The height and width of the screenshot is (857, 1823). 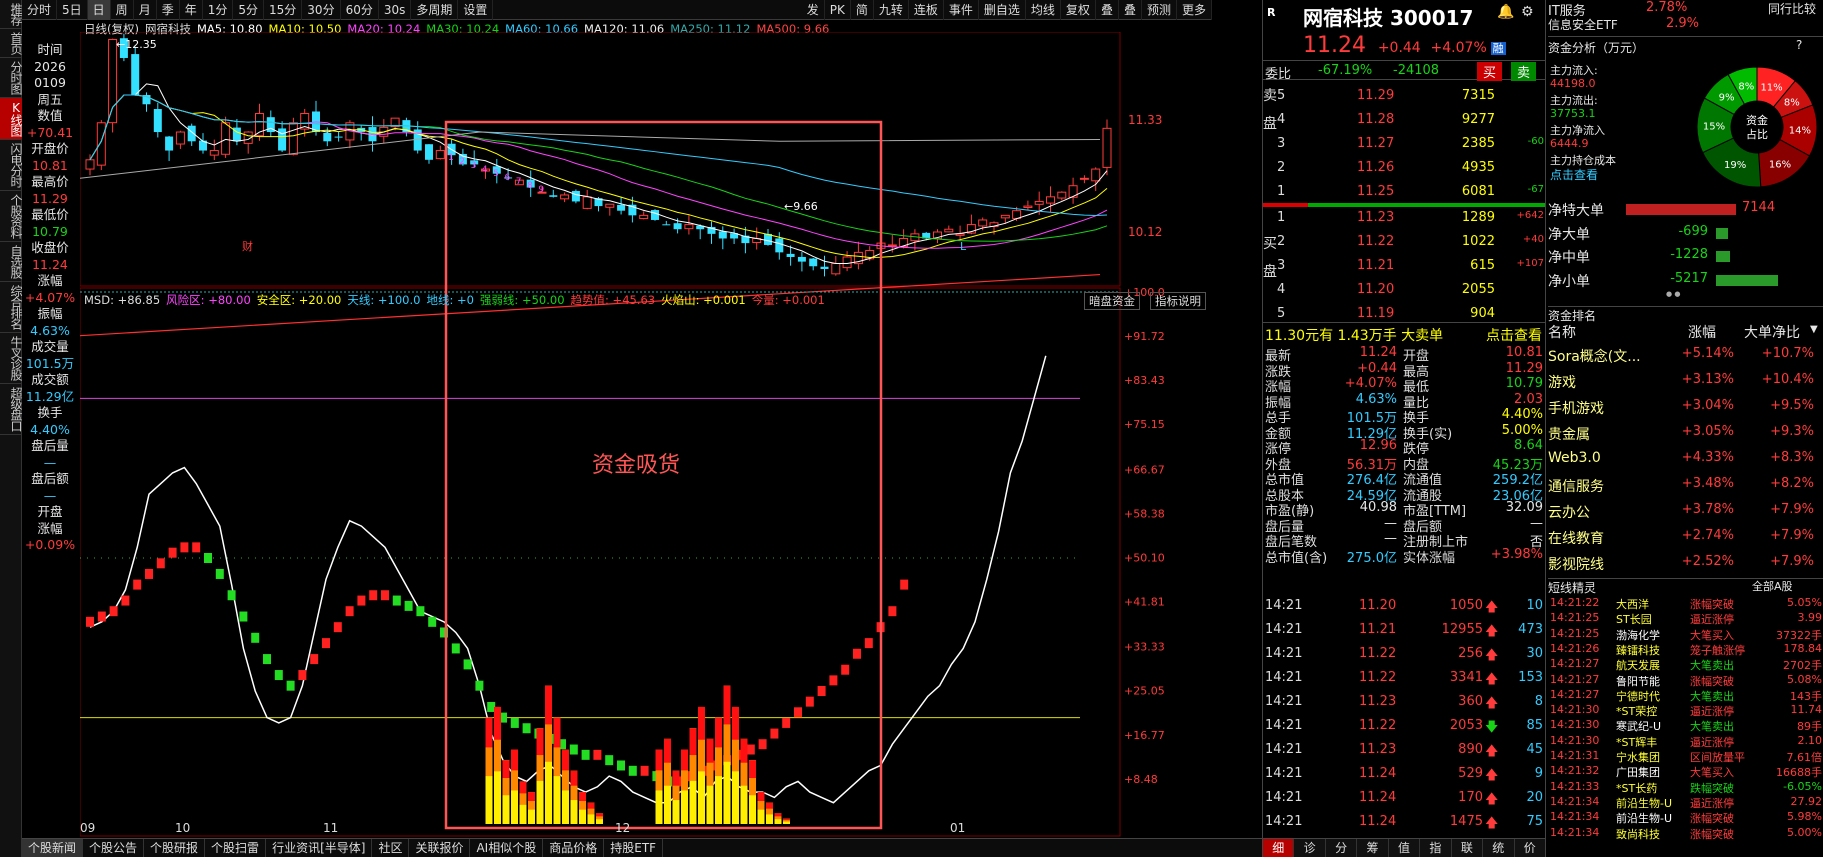 I want to click on period-12: 30s, so click(x=395, y=10).